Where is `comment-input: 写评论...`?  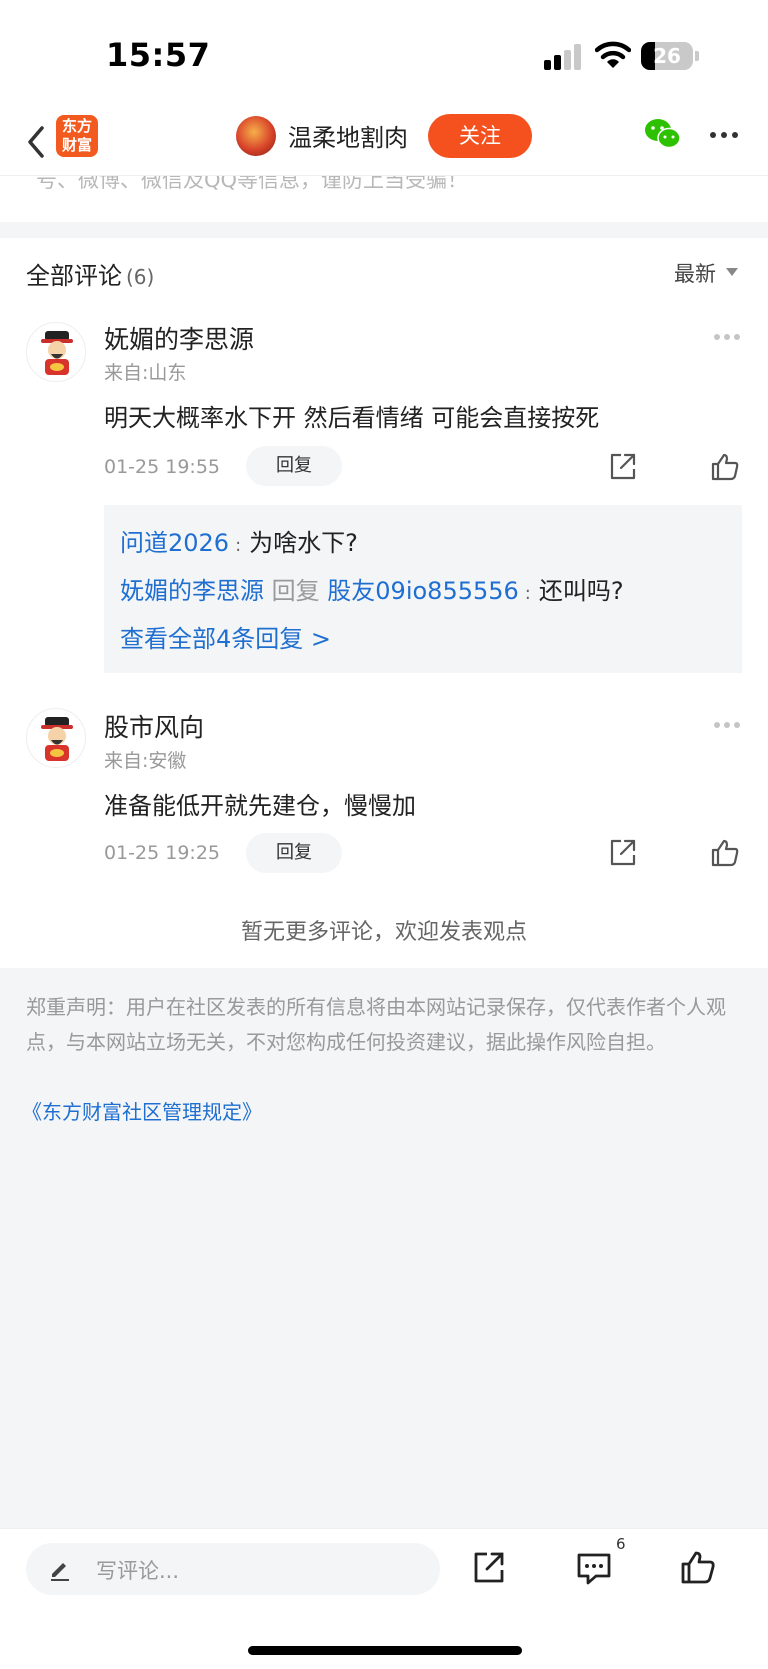 comment-input: 写评论... is located at coordinates (233, 1569).